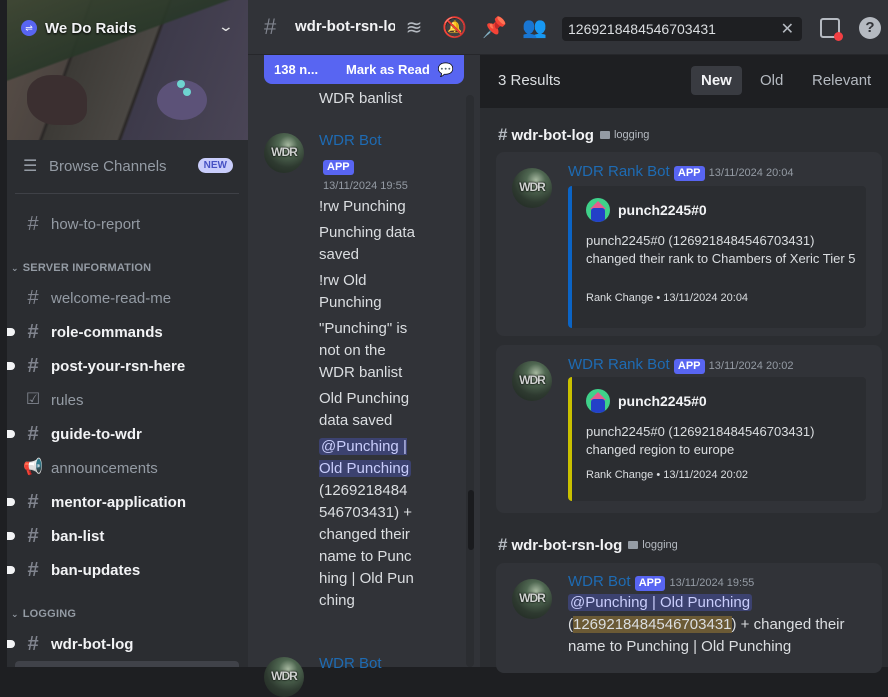 The width and height of the screenshot is (888, 697). What do you see at coordinates (771, 80) in the screenshot?
I see `sort-old-button: Old` at bounding box center [771, 80].